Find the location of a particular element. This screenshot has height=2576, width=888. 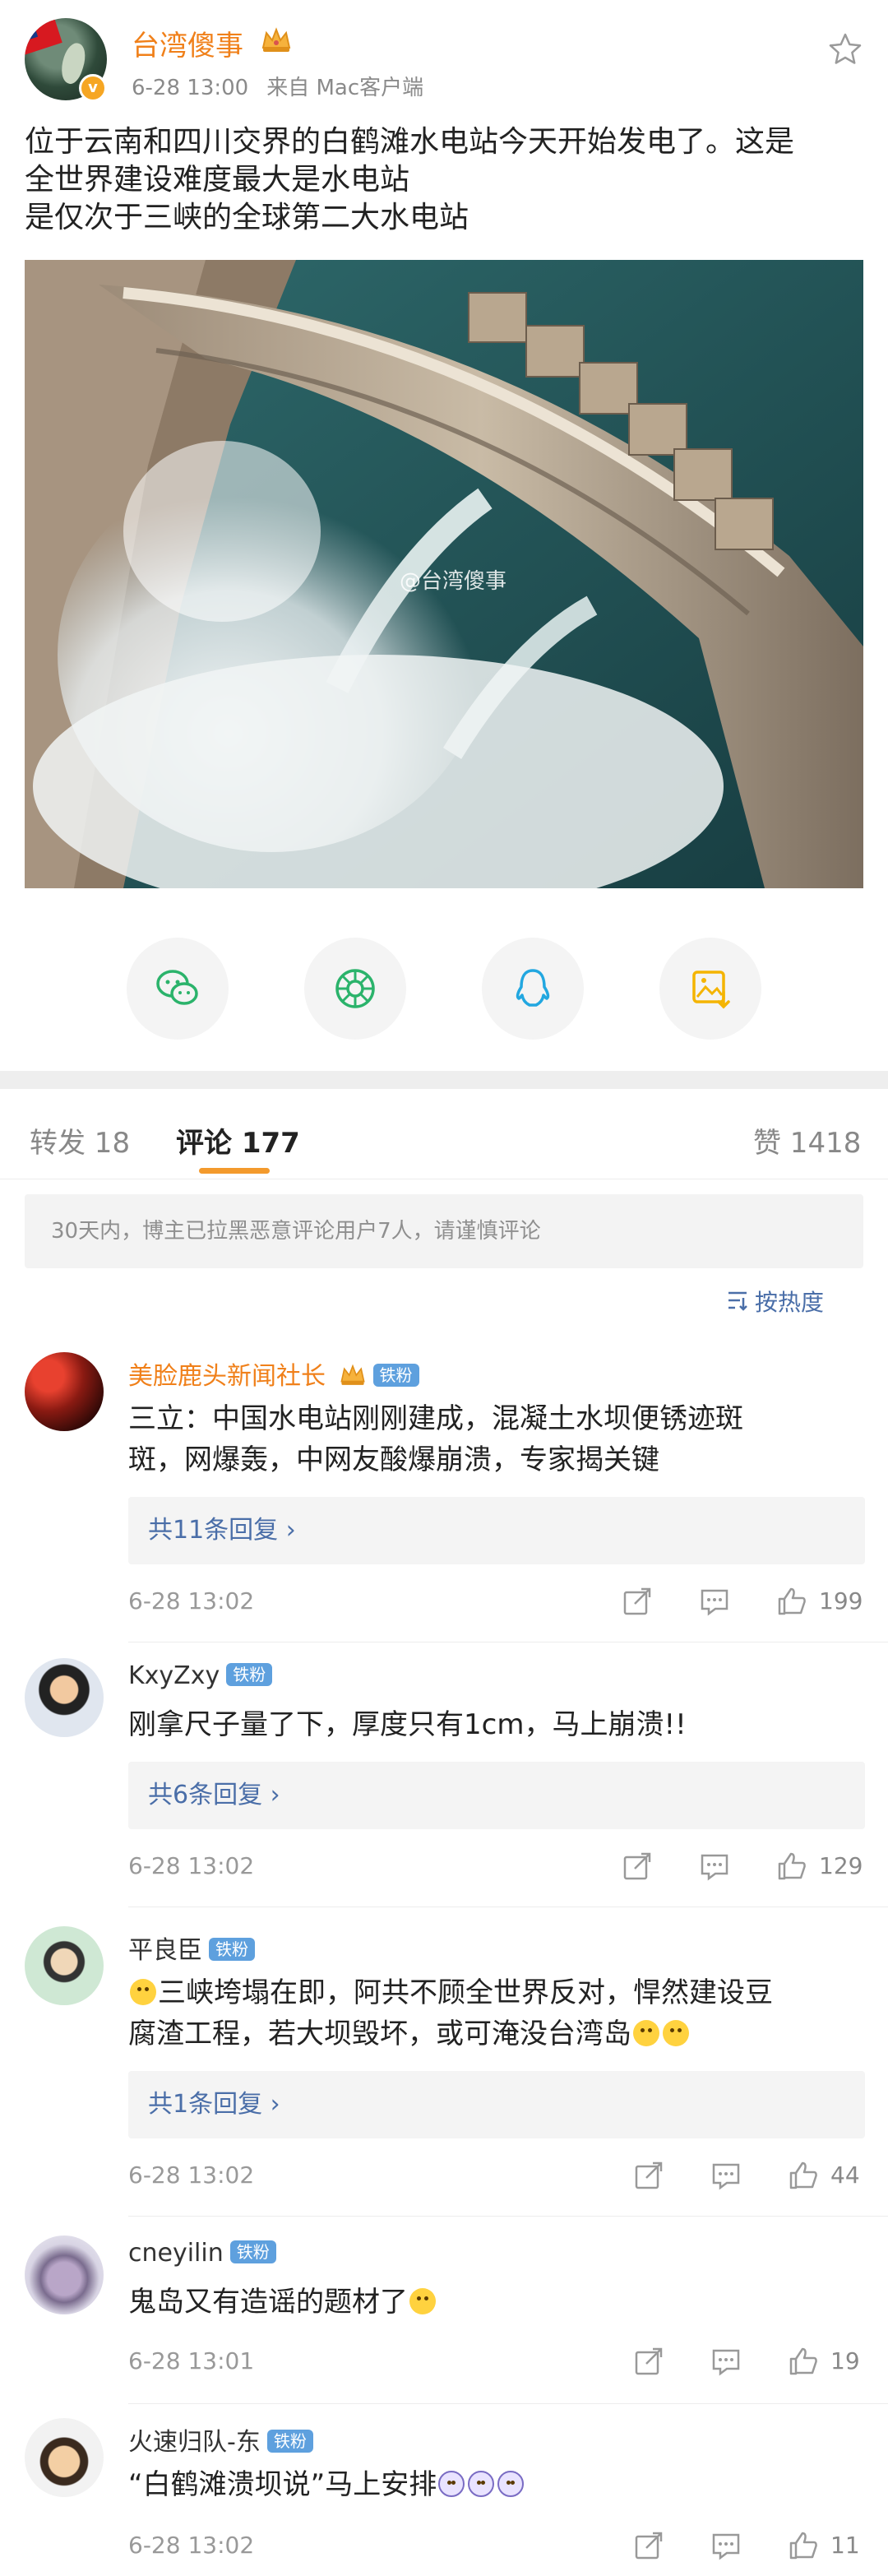

commenter-name-text: 平良臣 is located at coordinates (165, 1951).